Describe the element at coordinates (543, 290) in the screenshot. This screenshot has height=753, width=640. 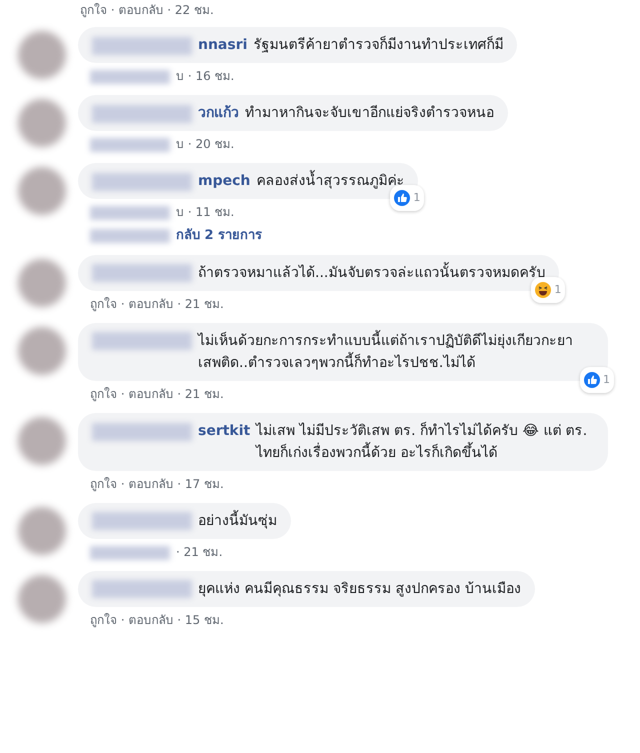
I see `laughing-face-icon` at that location.